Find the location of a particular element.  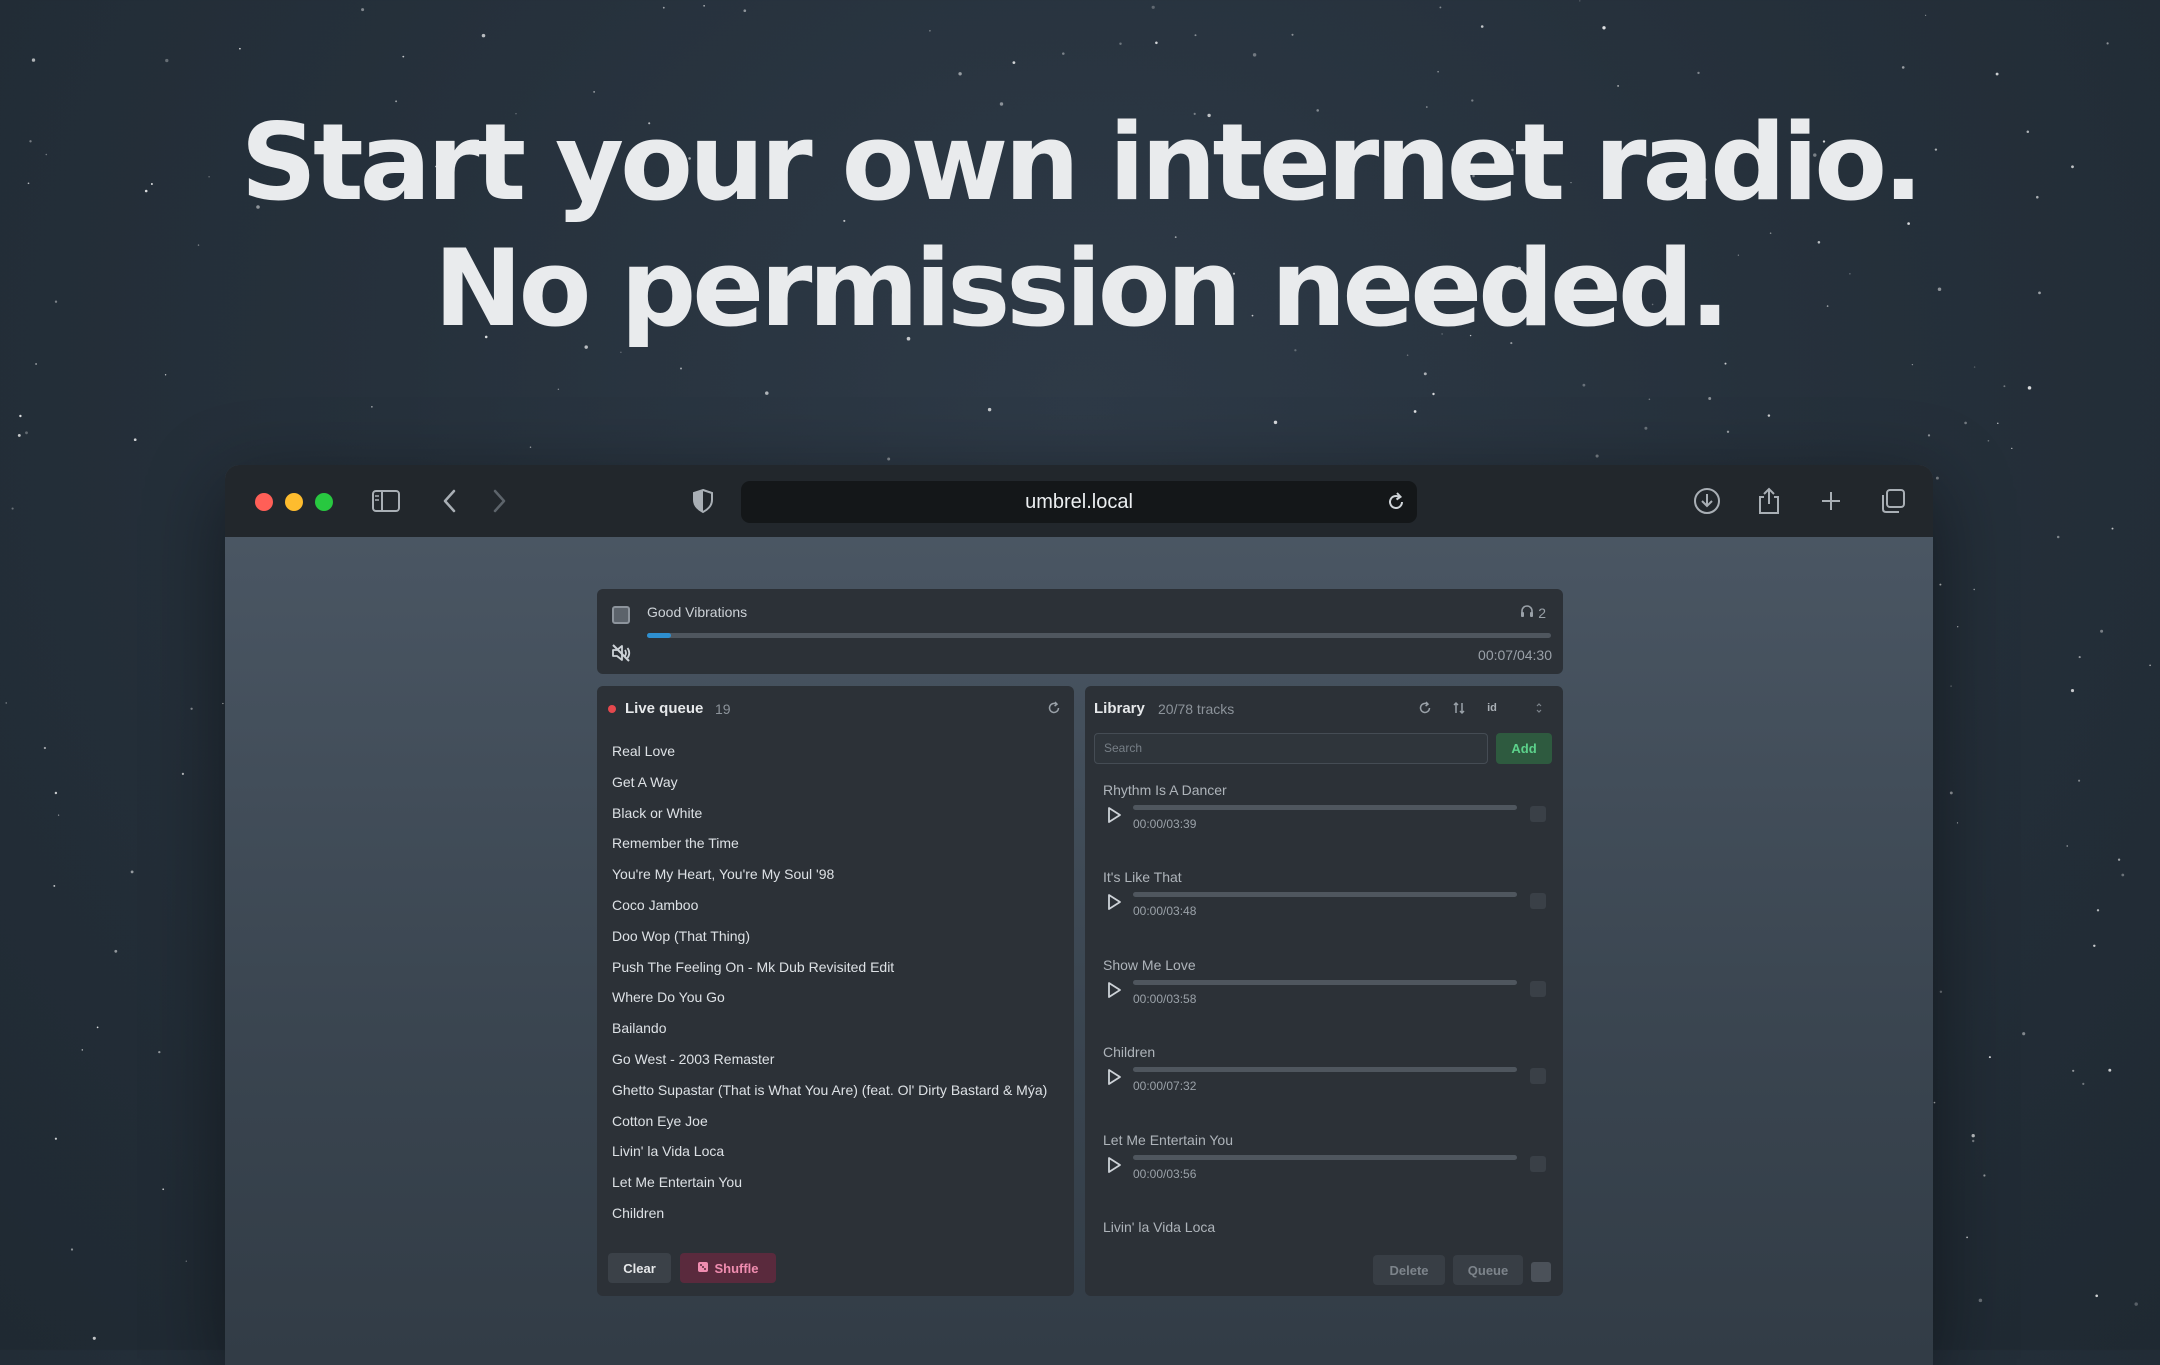

library-header: Library 20/78 tracks id is located at coordinates (1324, 708).